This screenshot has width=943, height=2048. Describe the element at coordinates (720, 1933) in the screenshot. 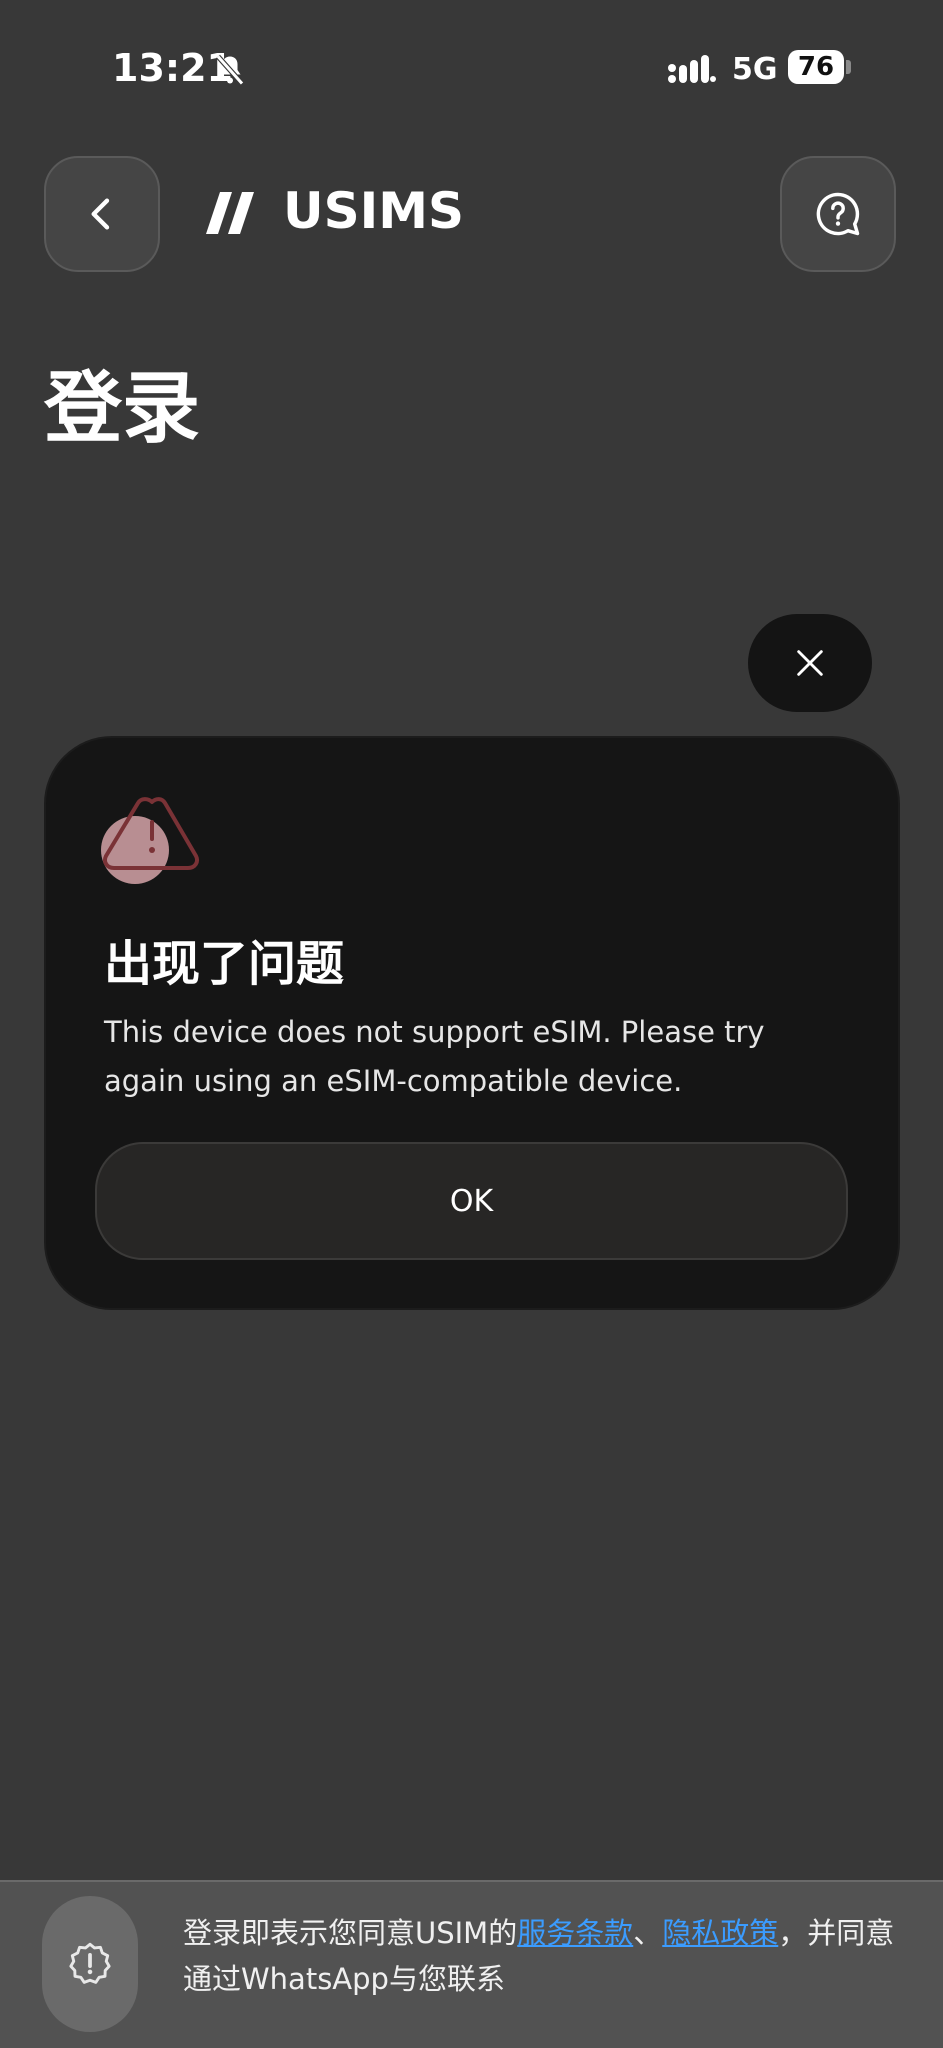

I see `privacy-policy-link: 隐私政策` at that location.